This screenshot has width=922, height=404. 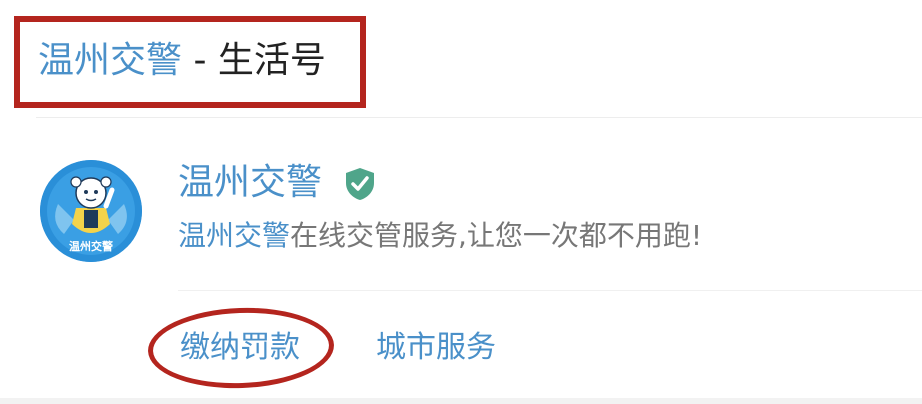 I want to click on pay-fine-annotation-circle, so click(x=241, y=348).